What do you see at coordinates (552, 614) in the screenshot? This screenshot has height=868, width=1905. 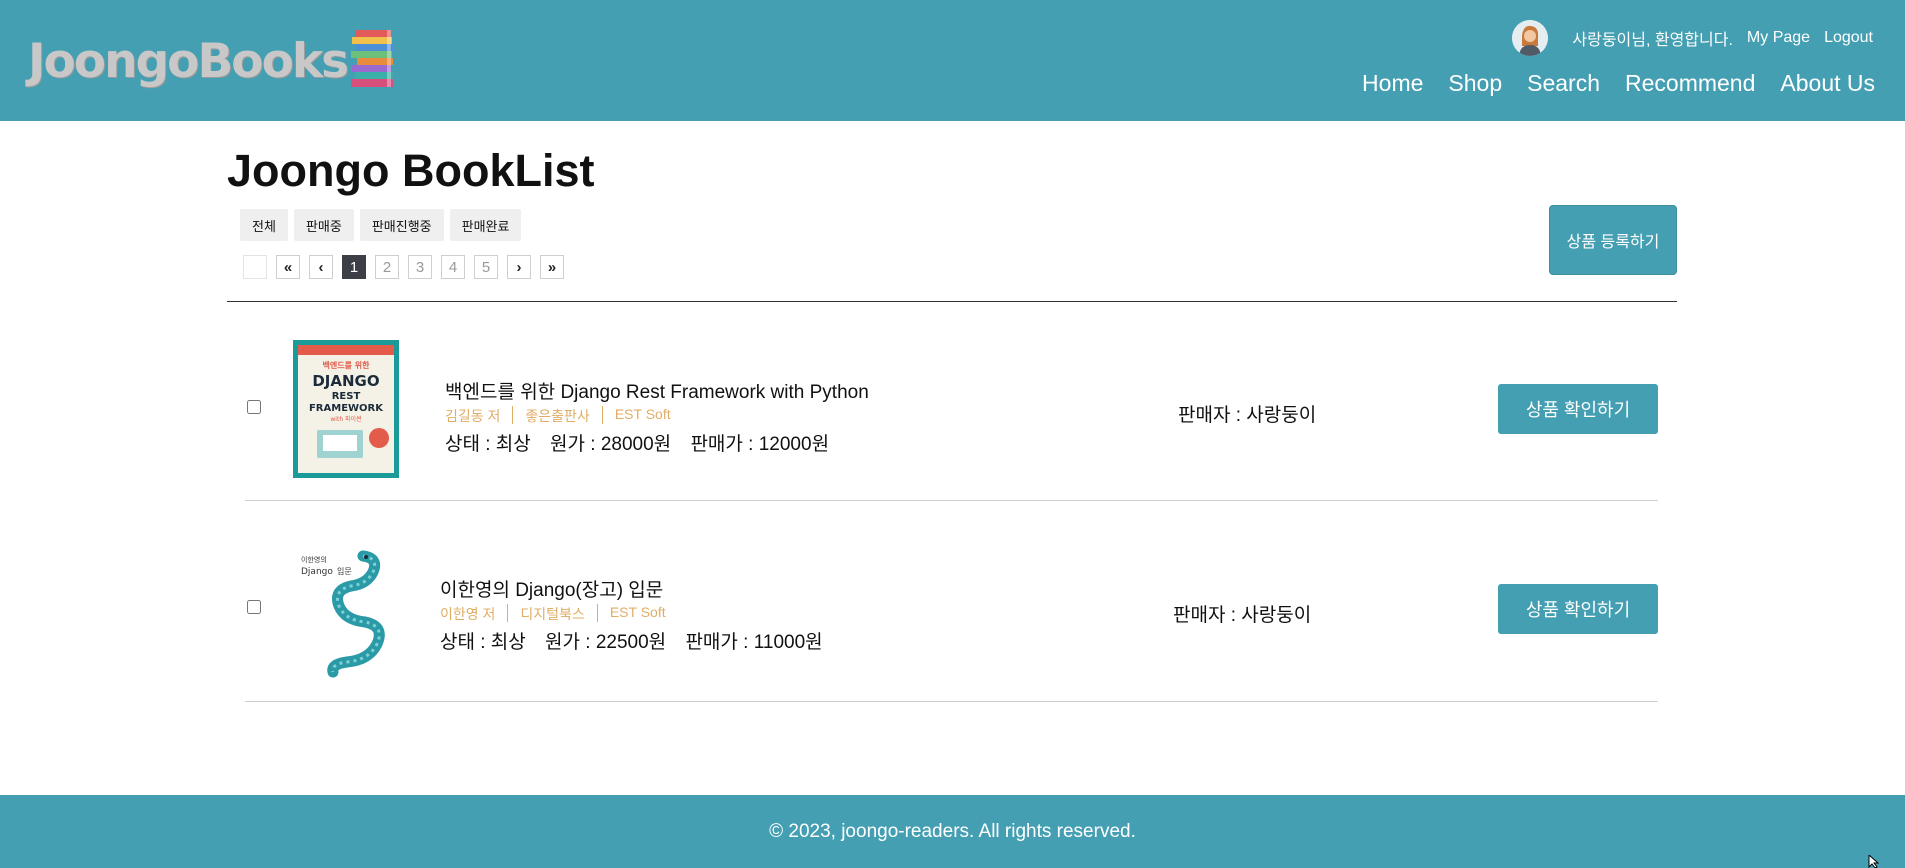 I see `book-publisher: 디지털북스` at bounding box center [552, 614].